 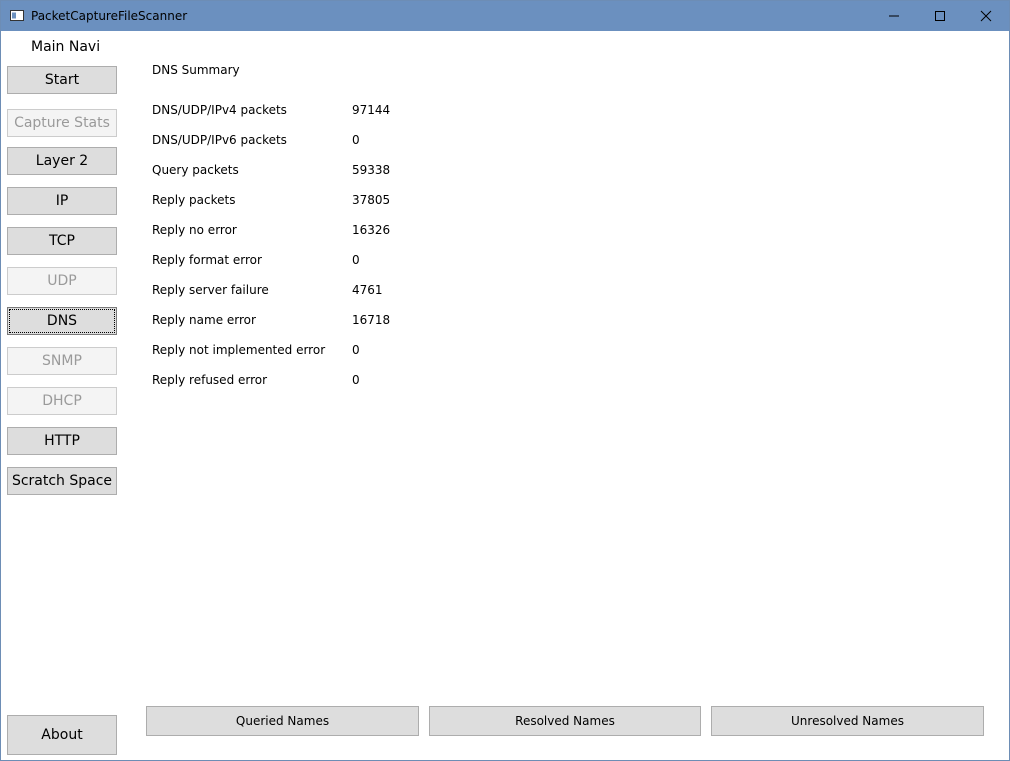 What do you see at coordinates (17, 15) in the screenshot?
I see `app-icon` at bounding box center [17, 15].